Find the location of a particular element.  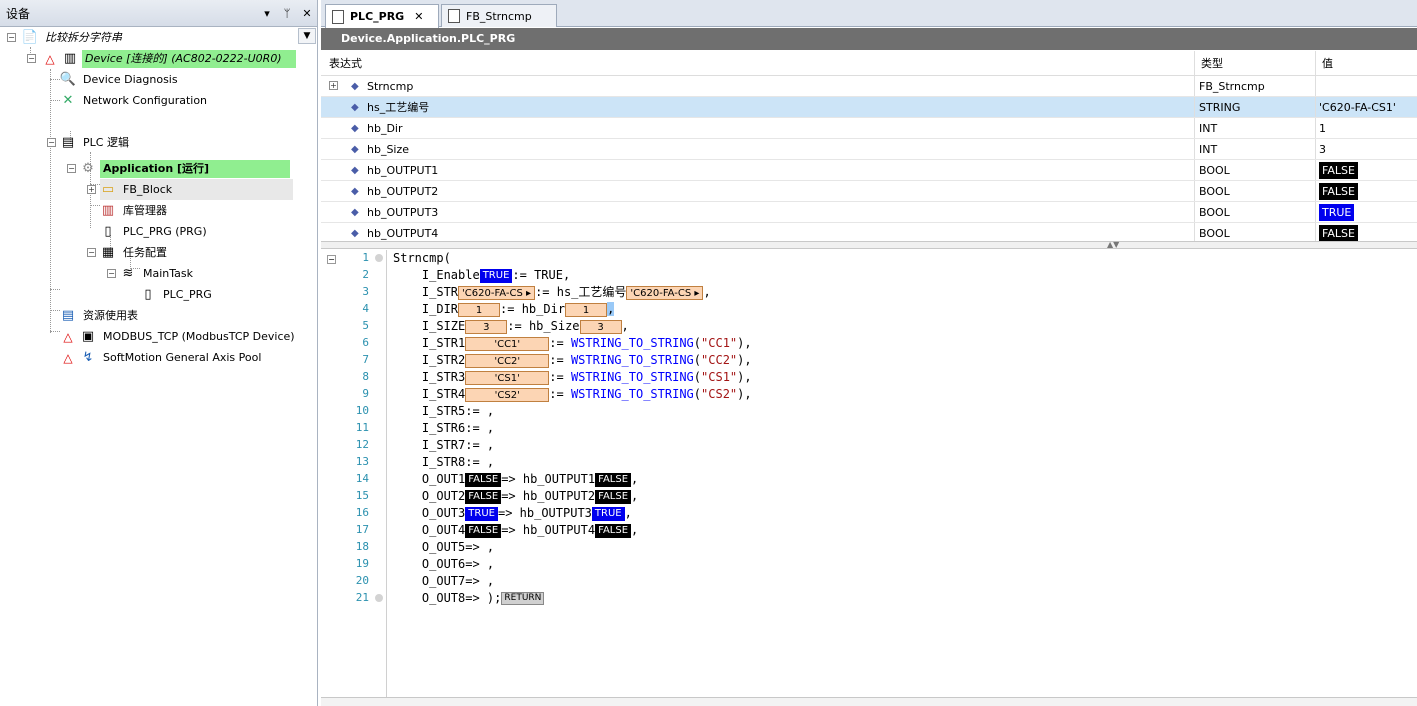

inline-value-string: 'CC1' is located at coordinates (507, 343).